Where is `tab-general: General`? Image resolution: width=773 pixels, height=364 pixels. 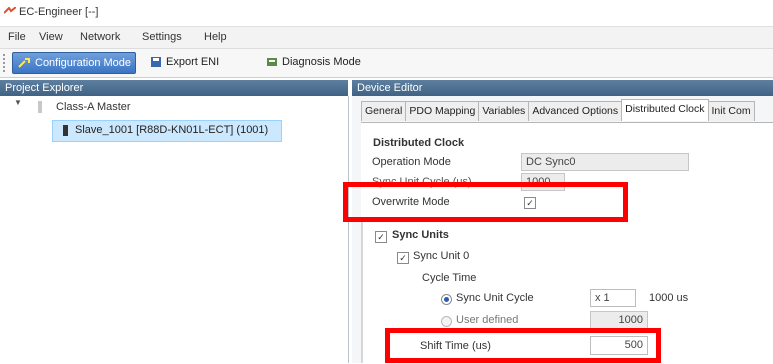 tab-general: General is located at coordinates (384, 111).